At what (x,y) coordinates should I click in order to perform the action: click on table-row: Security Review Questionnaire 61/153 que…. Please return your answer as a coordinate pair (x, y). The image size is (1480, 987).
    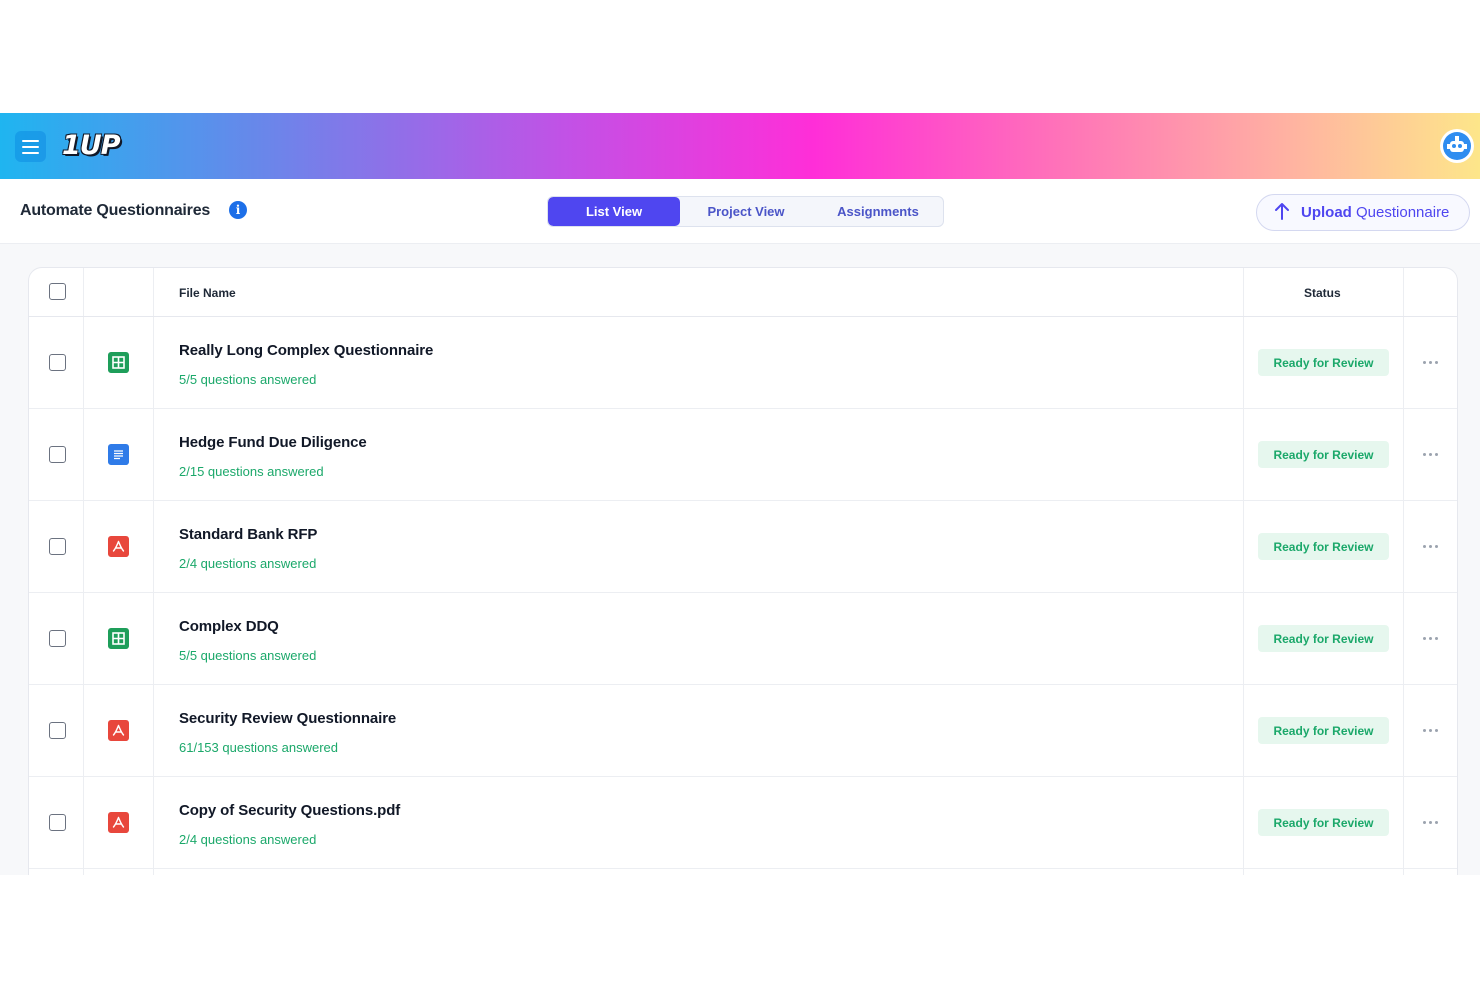
    Looking at the image, I should click on (743, 731).